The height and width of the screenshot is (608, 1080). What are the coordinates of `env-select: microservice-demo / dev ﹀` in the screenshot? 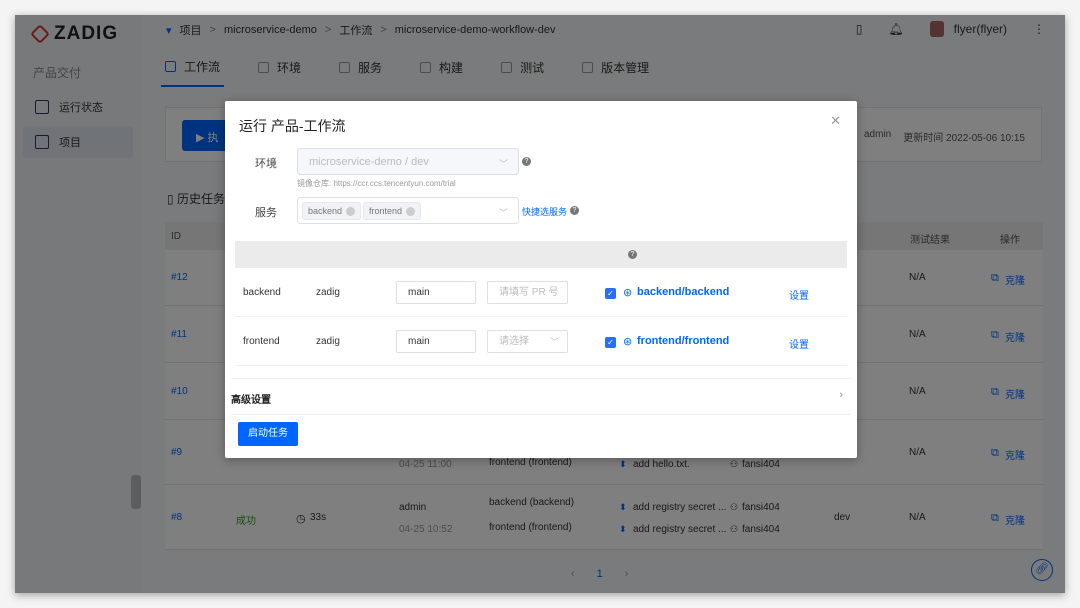 It's located at (408, 161).